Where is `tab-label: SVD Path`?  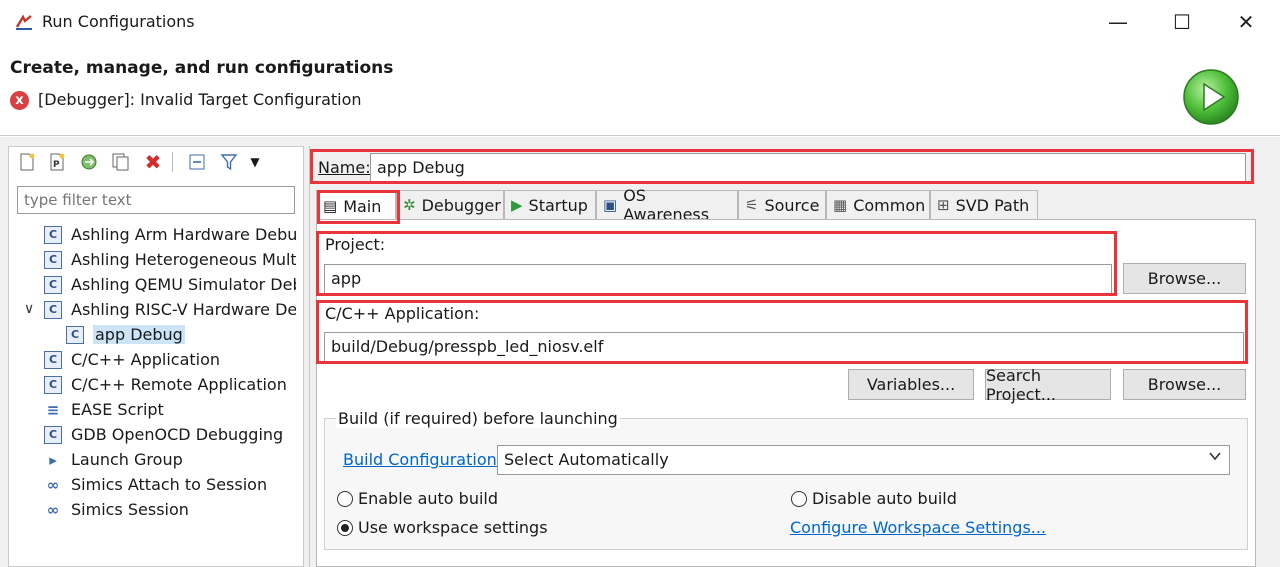 tab-label: SVD Path is located at coordinates (992, 205).